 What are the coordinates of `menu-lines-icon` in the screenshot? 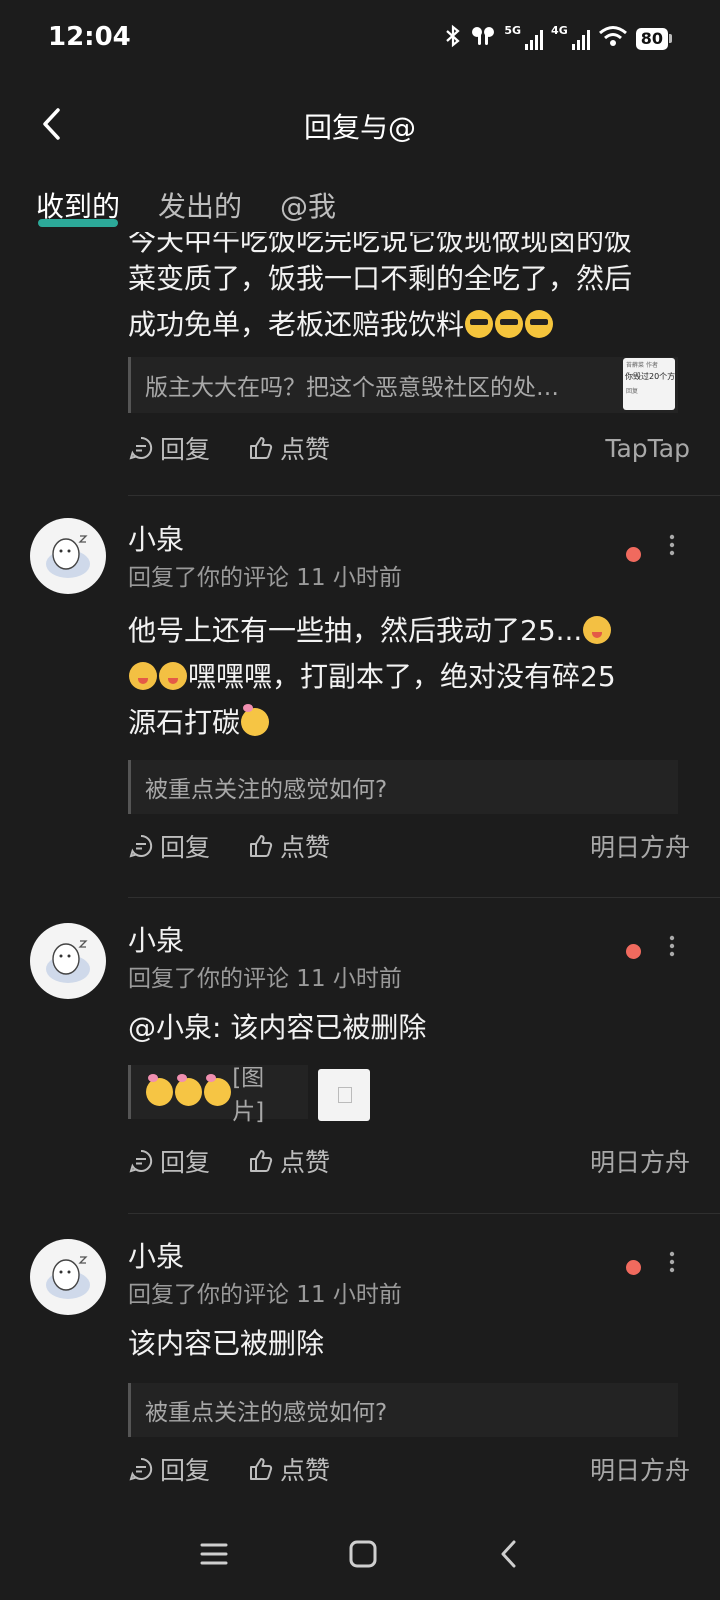 It's located at (214, 1554).